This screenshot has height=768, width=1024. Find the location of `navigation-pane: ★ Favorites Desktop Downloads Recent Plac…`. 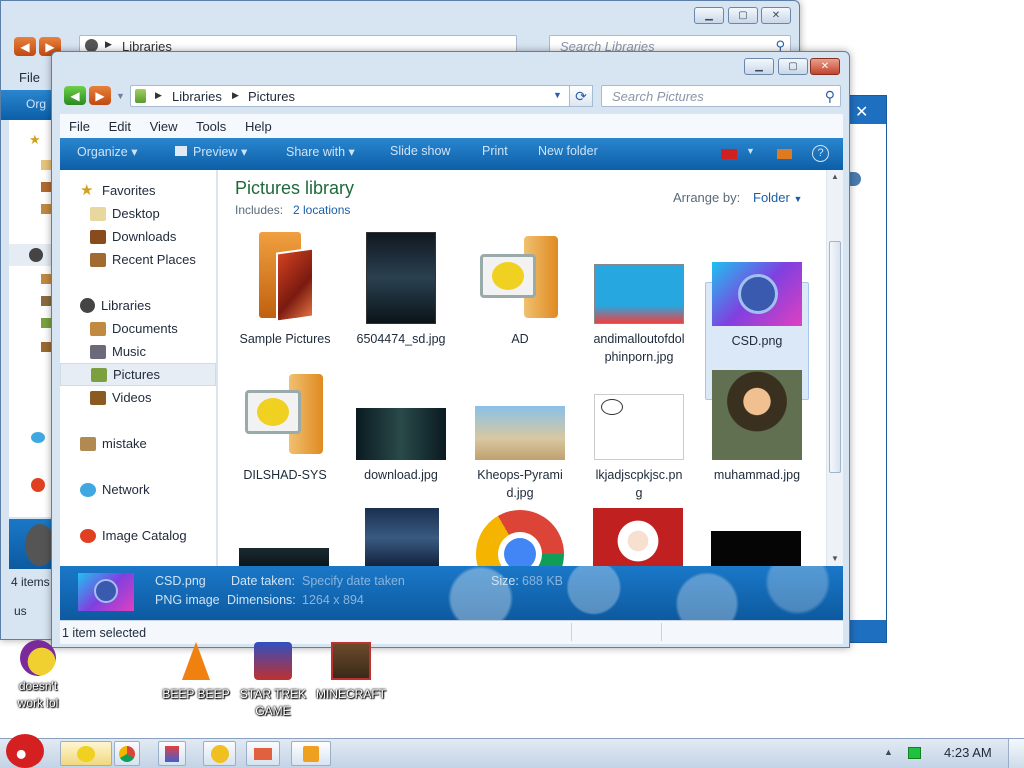

navigation-pane: ★ Favorites Desktop Downloads Recent Plac… is located at coordinates (138, 368).